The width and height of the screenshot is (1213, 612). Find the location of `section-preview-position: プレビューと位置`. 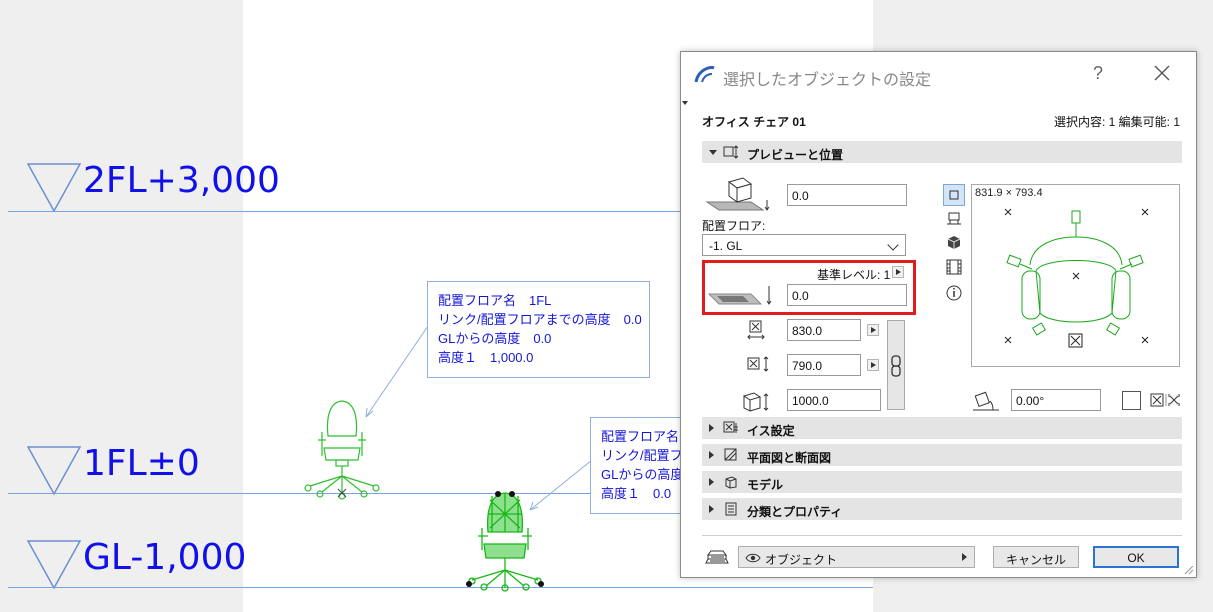

section-preview-position: プレビューと位置 is located at coordinates (942, 152).